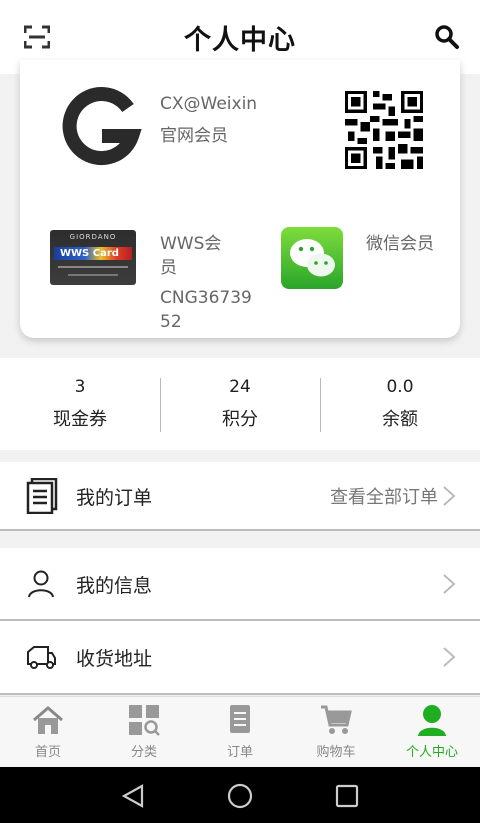 Image resolution: width=480 pixels, height=823 pixels. I want to click on user-icon, so click(41, 584).